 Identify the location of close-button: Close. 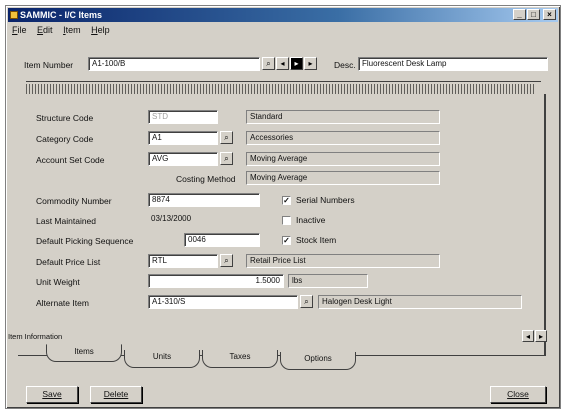
(518, 394).